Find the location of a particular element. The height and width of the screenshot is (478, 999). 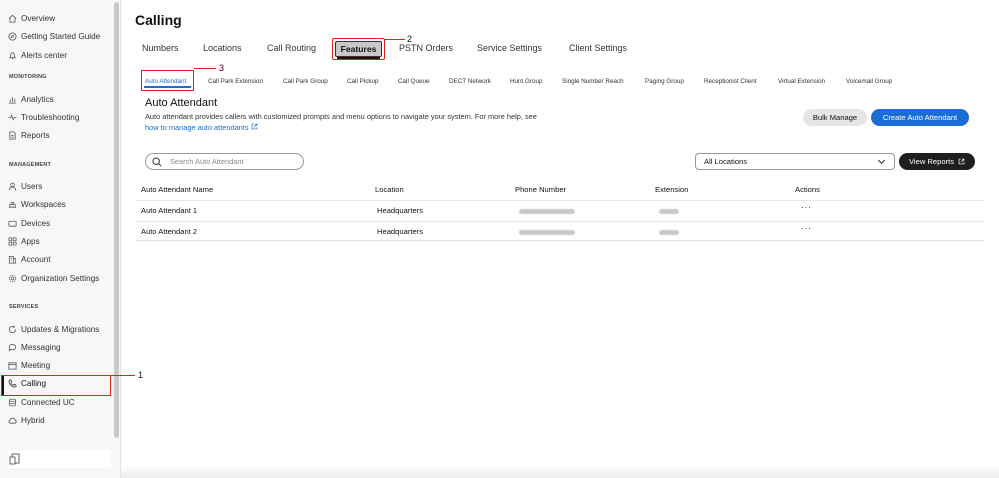

location-select: All Locations is located at coordinates (795, 161).